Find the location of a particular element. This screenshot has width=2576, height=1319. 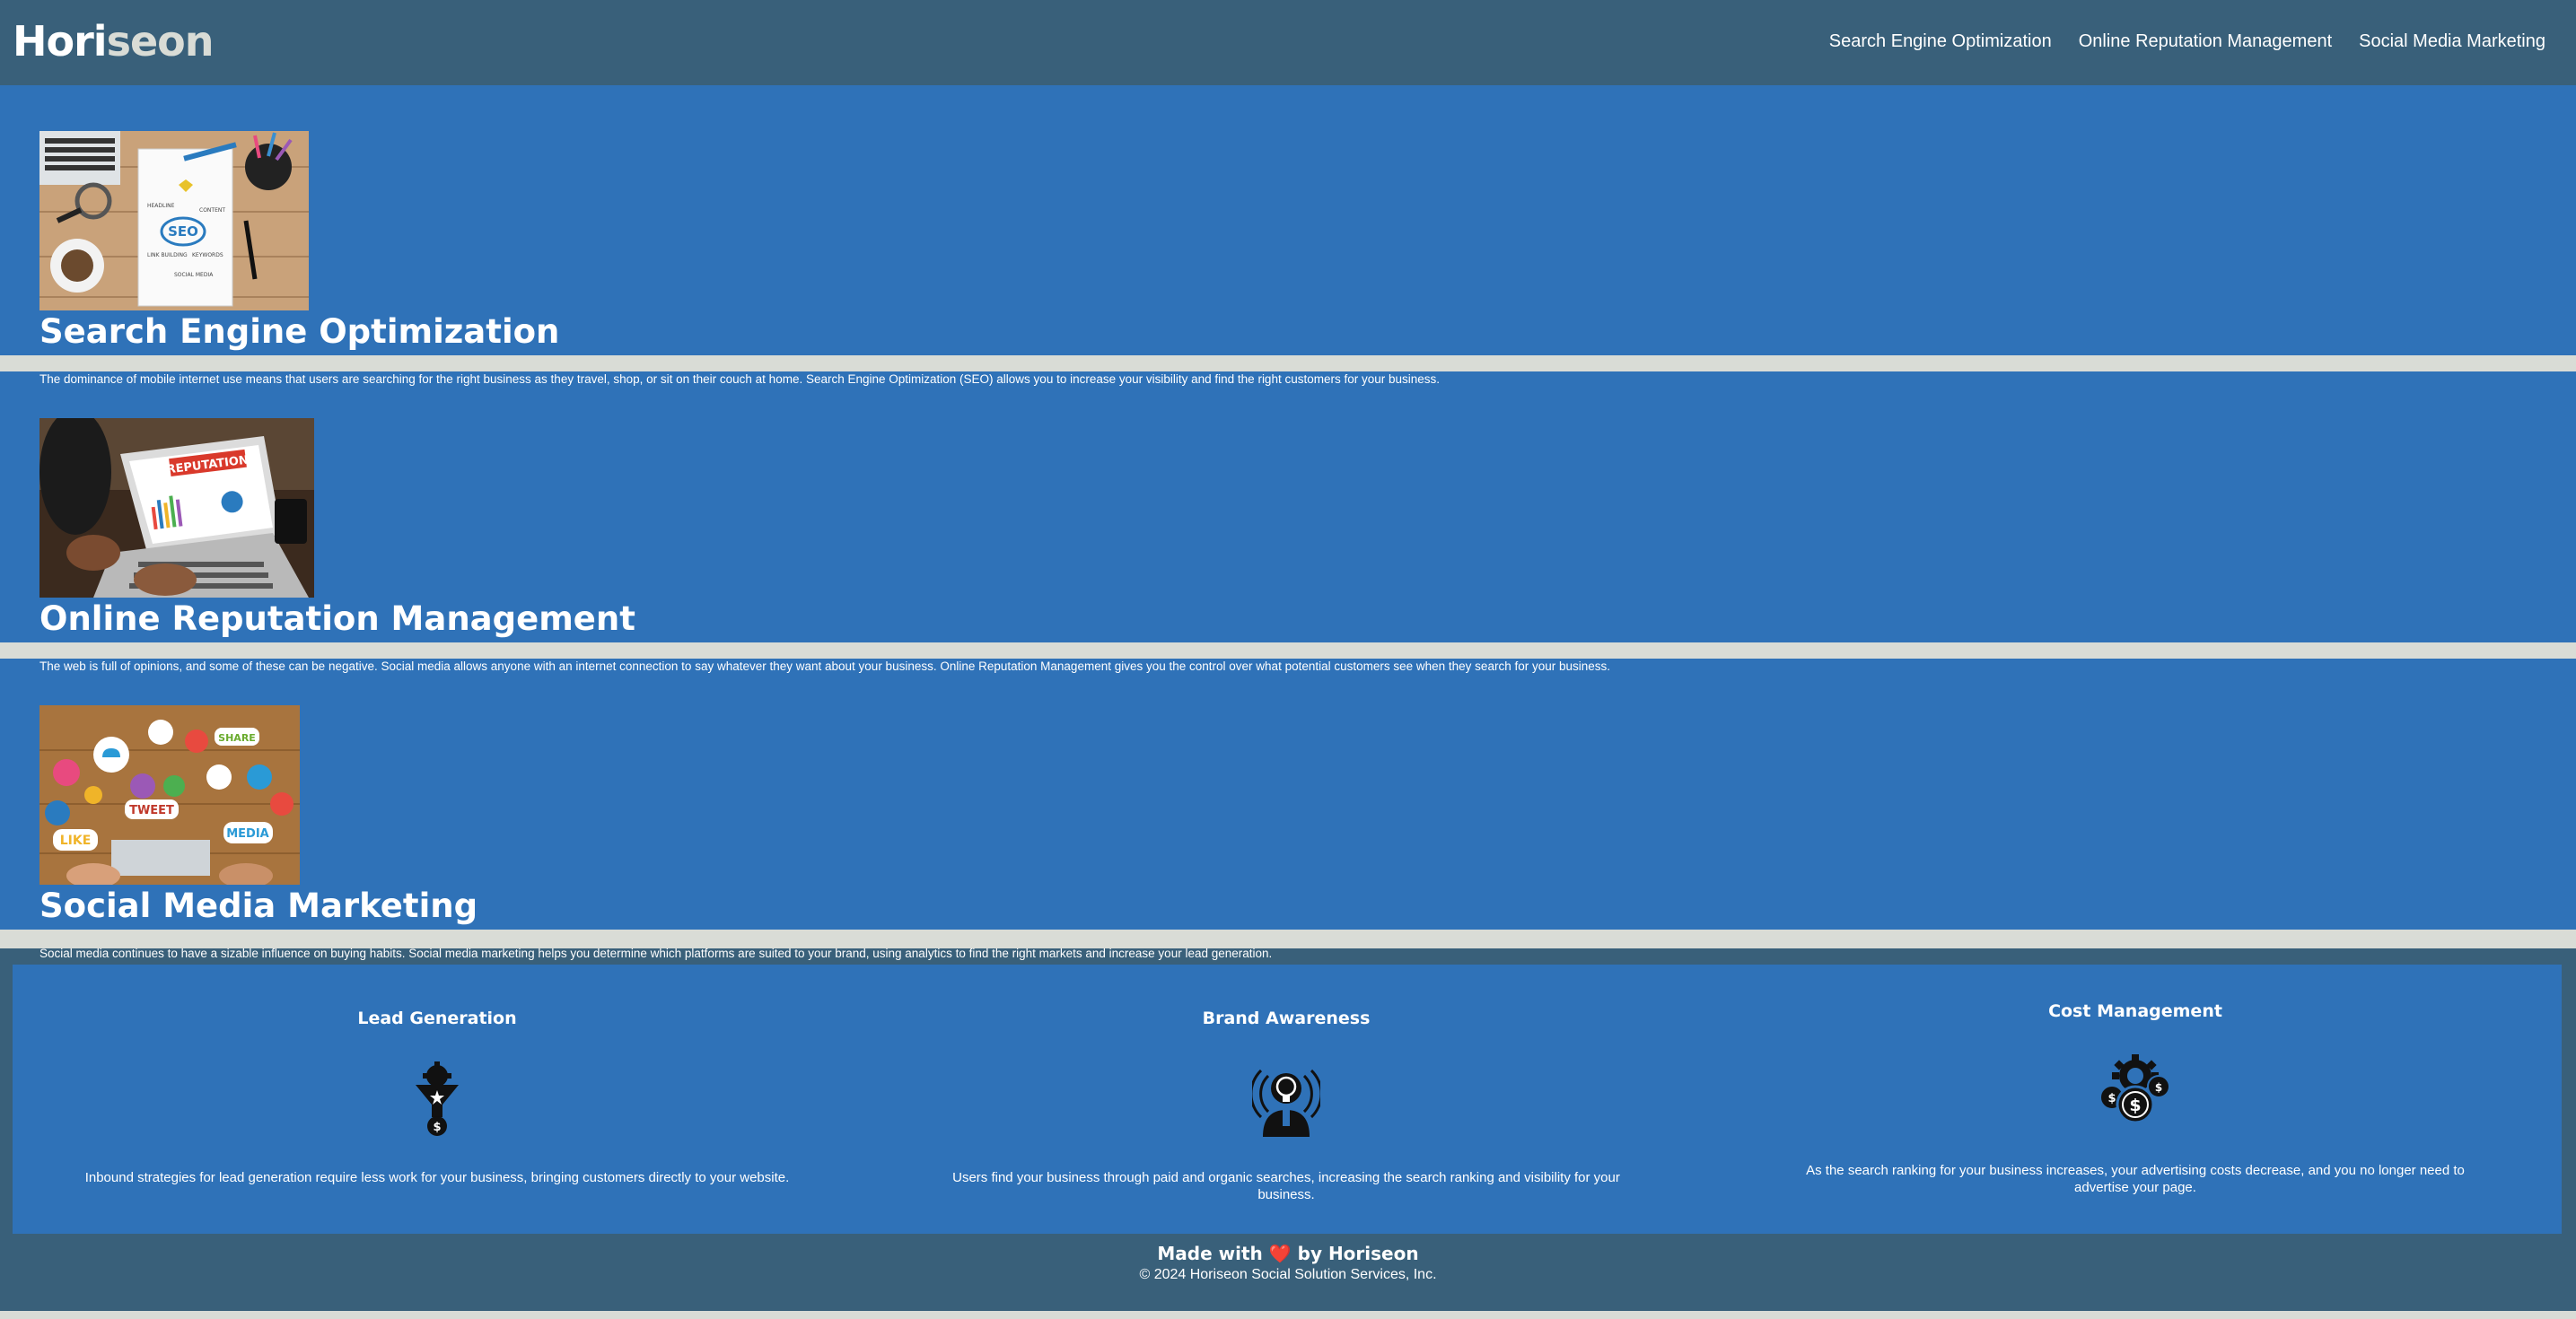

benefit-title: Brand Awareness is located at coordinates (1286, 1018).